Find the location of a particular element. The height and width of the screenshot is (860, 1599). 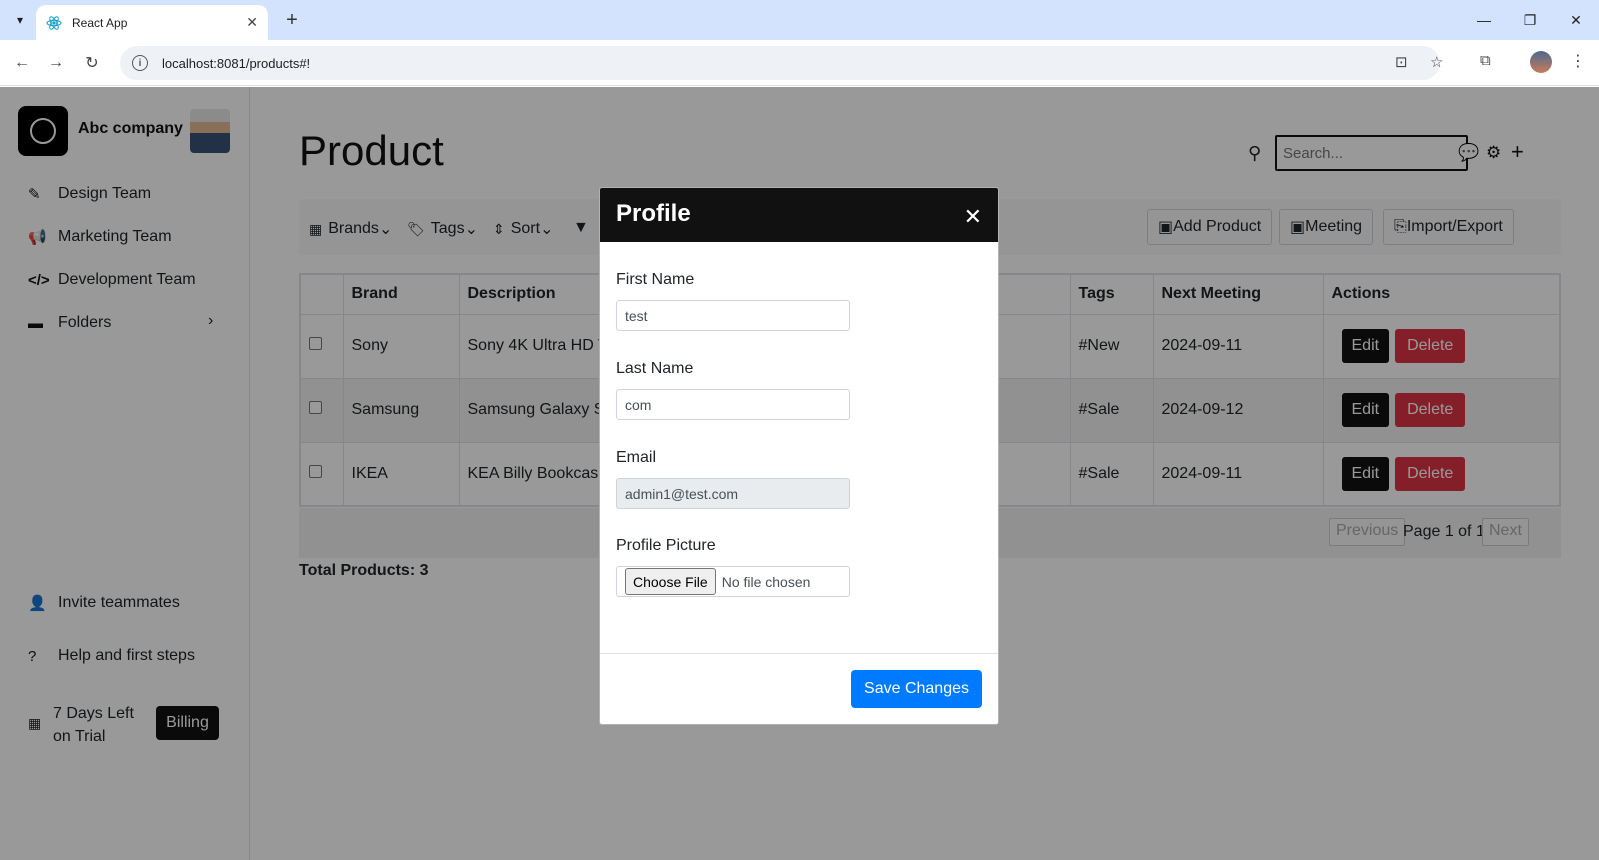

window-controls: — ❐ ✕ is located at coordinates (1530, 20).